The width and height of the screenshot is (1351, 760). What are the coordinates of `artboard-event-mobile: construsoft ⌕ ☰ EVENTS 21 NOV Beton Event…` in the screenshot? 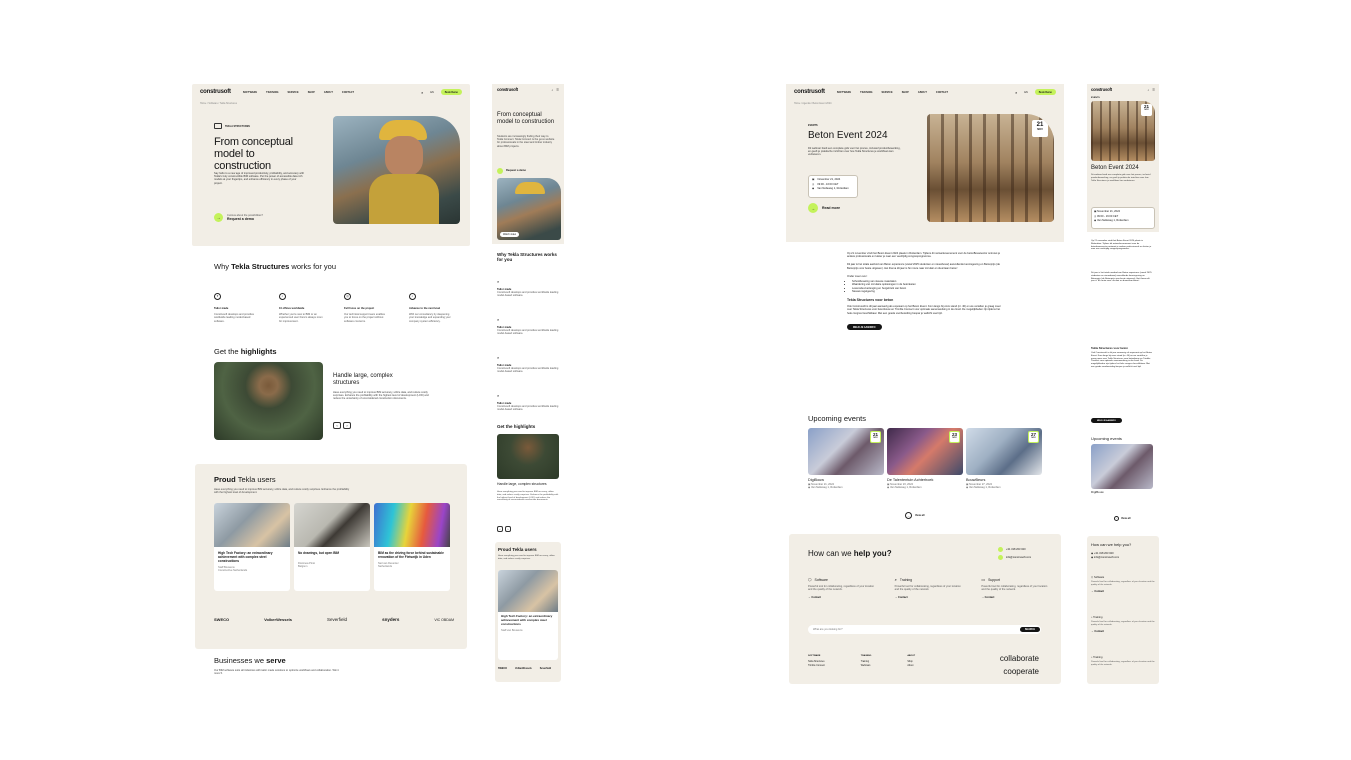 It's located at (1123, 384).